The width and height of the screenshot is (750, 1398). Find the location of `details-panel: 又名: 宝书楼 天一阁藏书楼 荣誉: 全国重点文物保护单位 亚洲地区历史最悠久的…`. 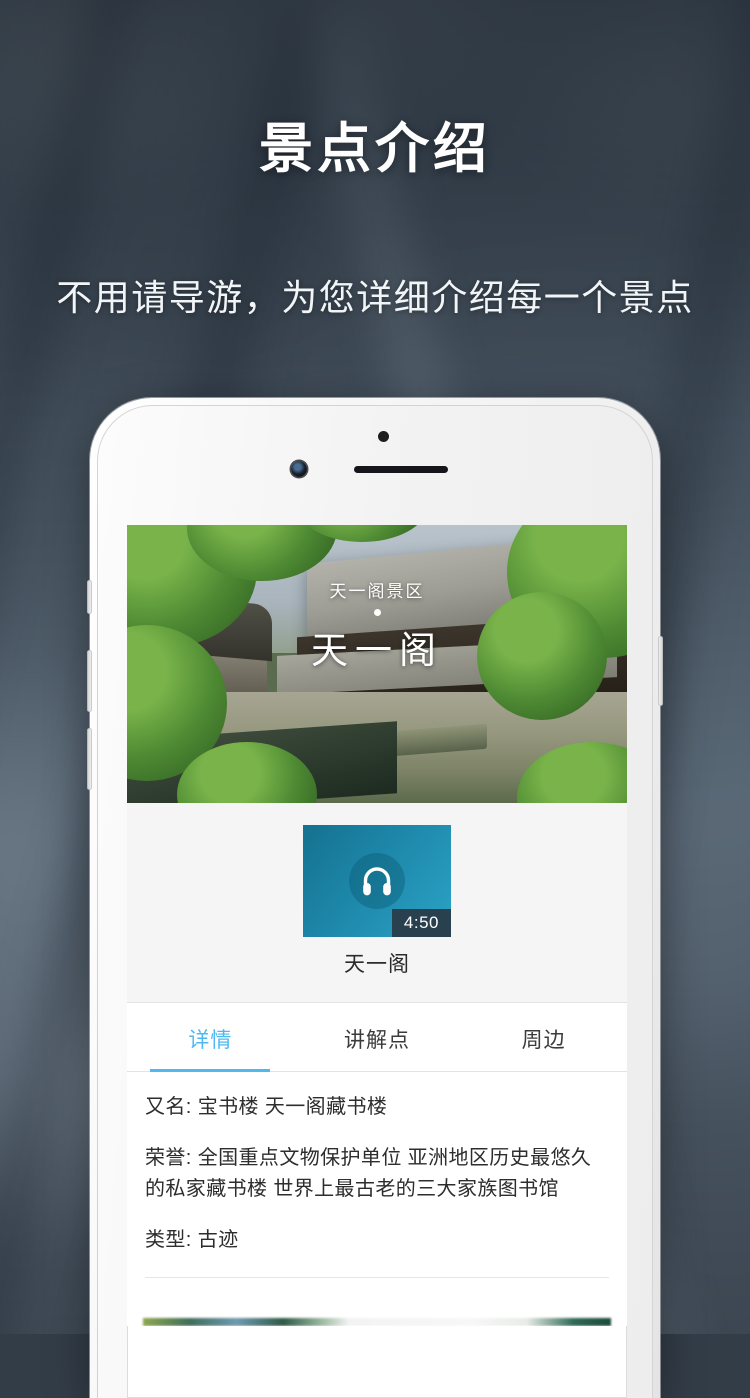

details-panel: 又名: 宝书楼 天一阁藏书楼 荣誉: 全国重点文物保护单位 亚洲地区历史最悠久的… is located at coordinates (377, 1177).